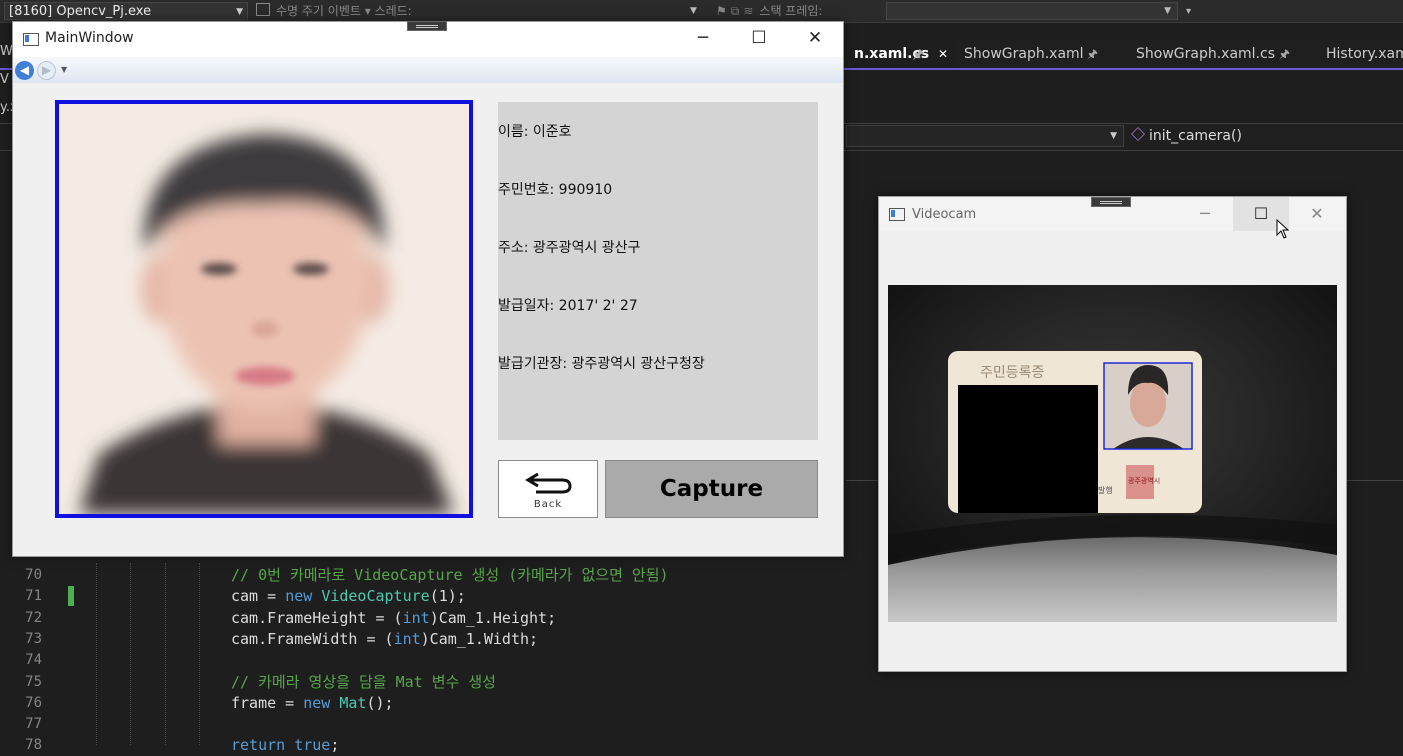 The image size is (1403, 756). I want to click on threads-icon: ⧉, so click(735, 11).